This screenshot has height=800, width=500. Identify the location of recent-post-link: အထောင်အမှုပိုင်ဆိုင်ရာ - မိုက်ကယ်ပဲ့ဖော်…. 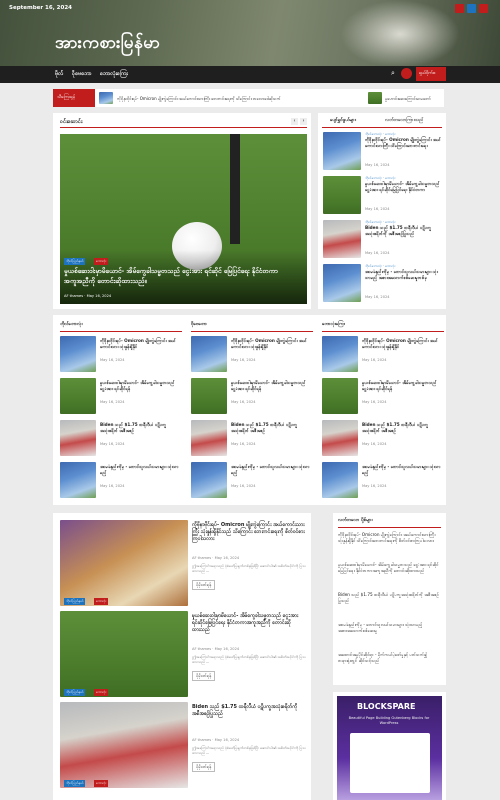
(389, 657).